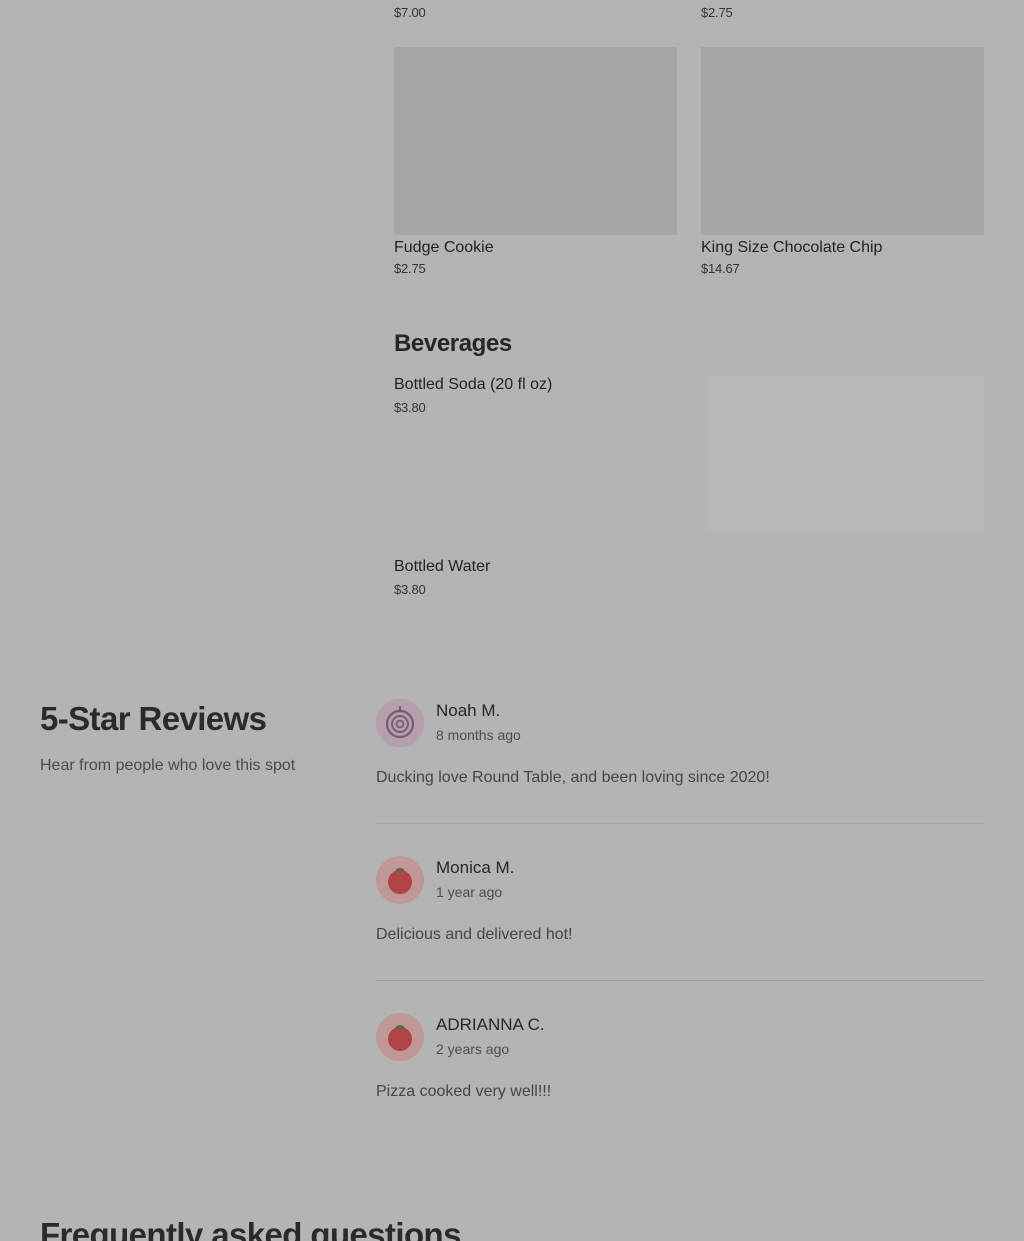 The image size is (1024, 1241). Describe the element at coordinates (250, 1228) in the screenshot. I see `faq-title: Frequently asked questions` at that location.